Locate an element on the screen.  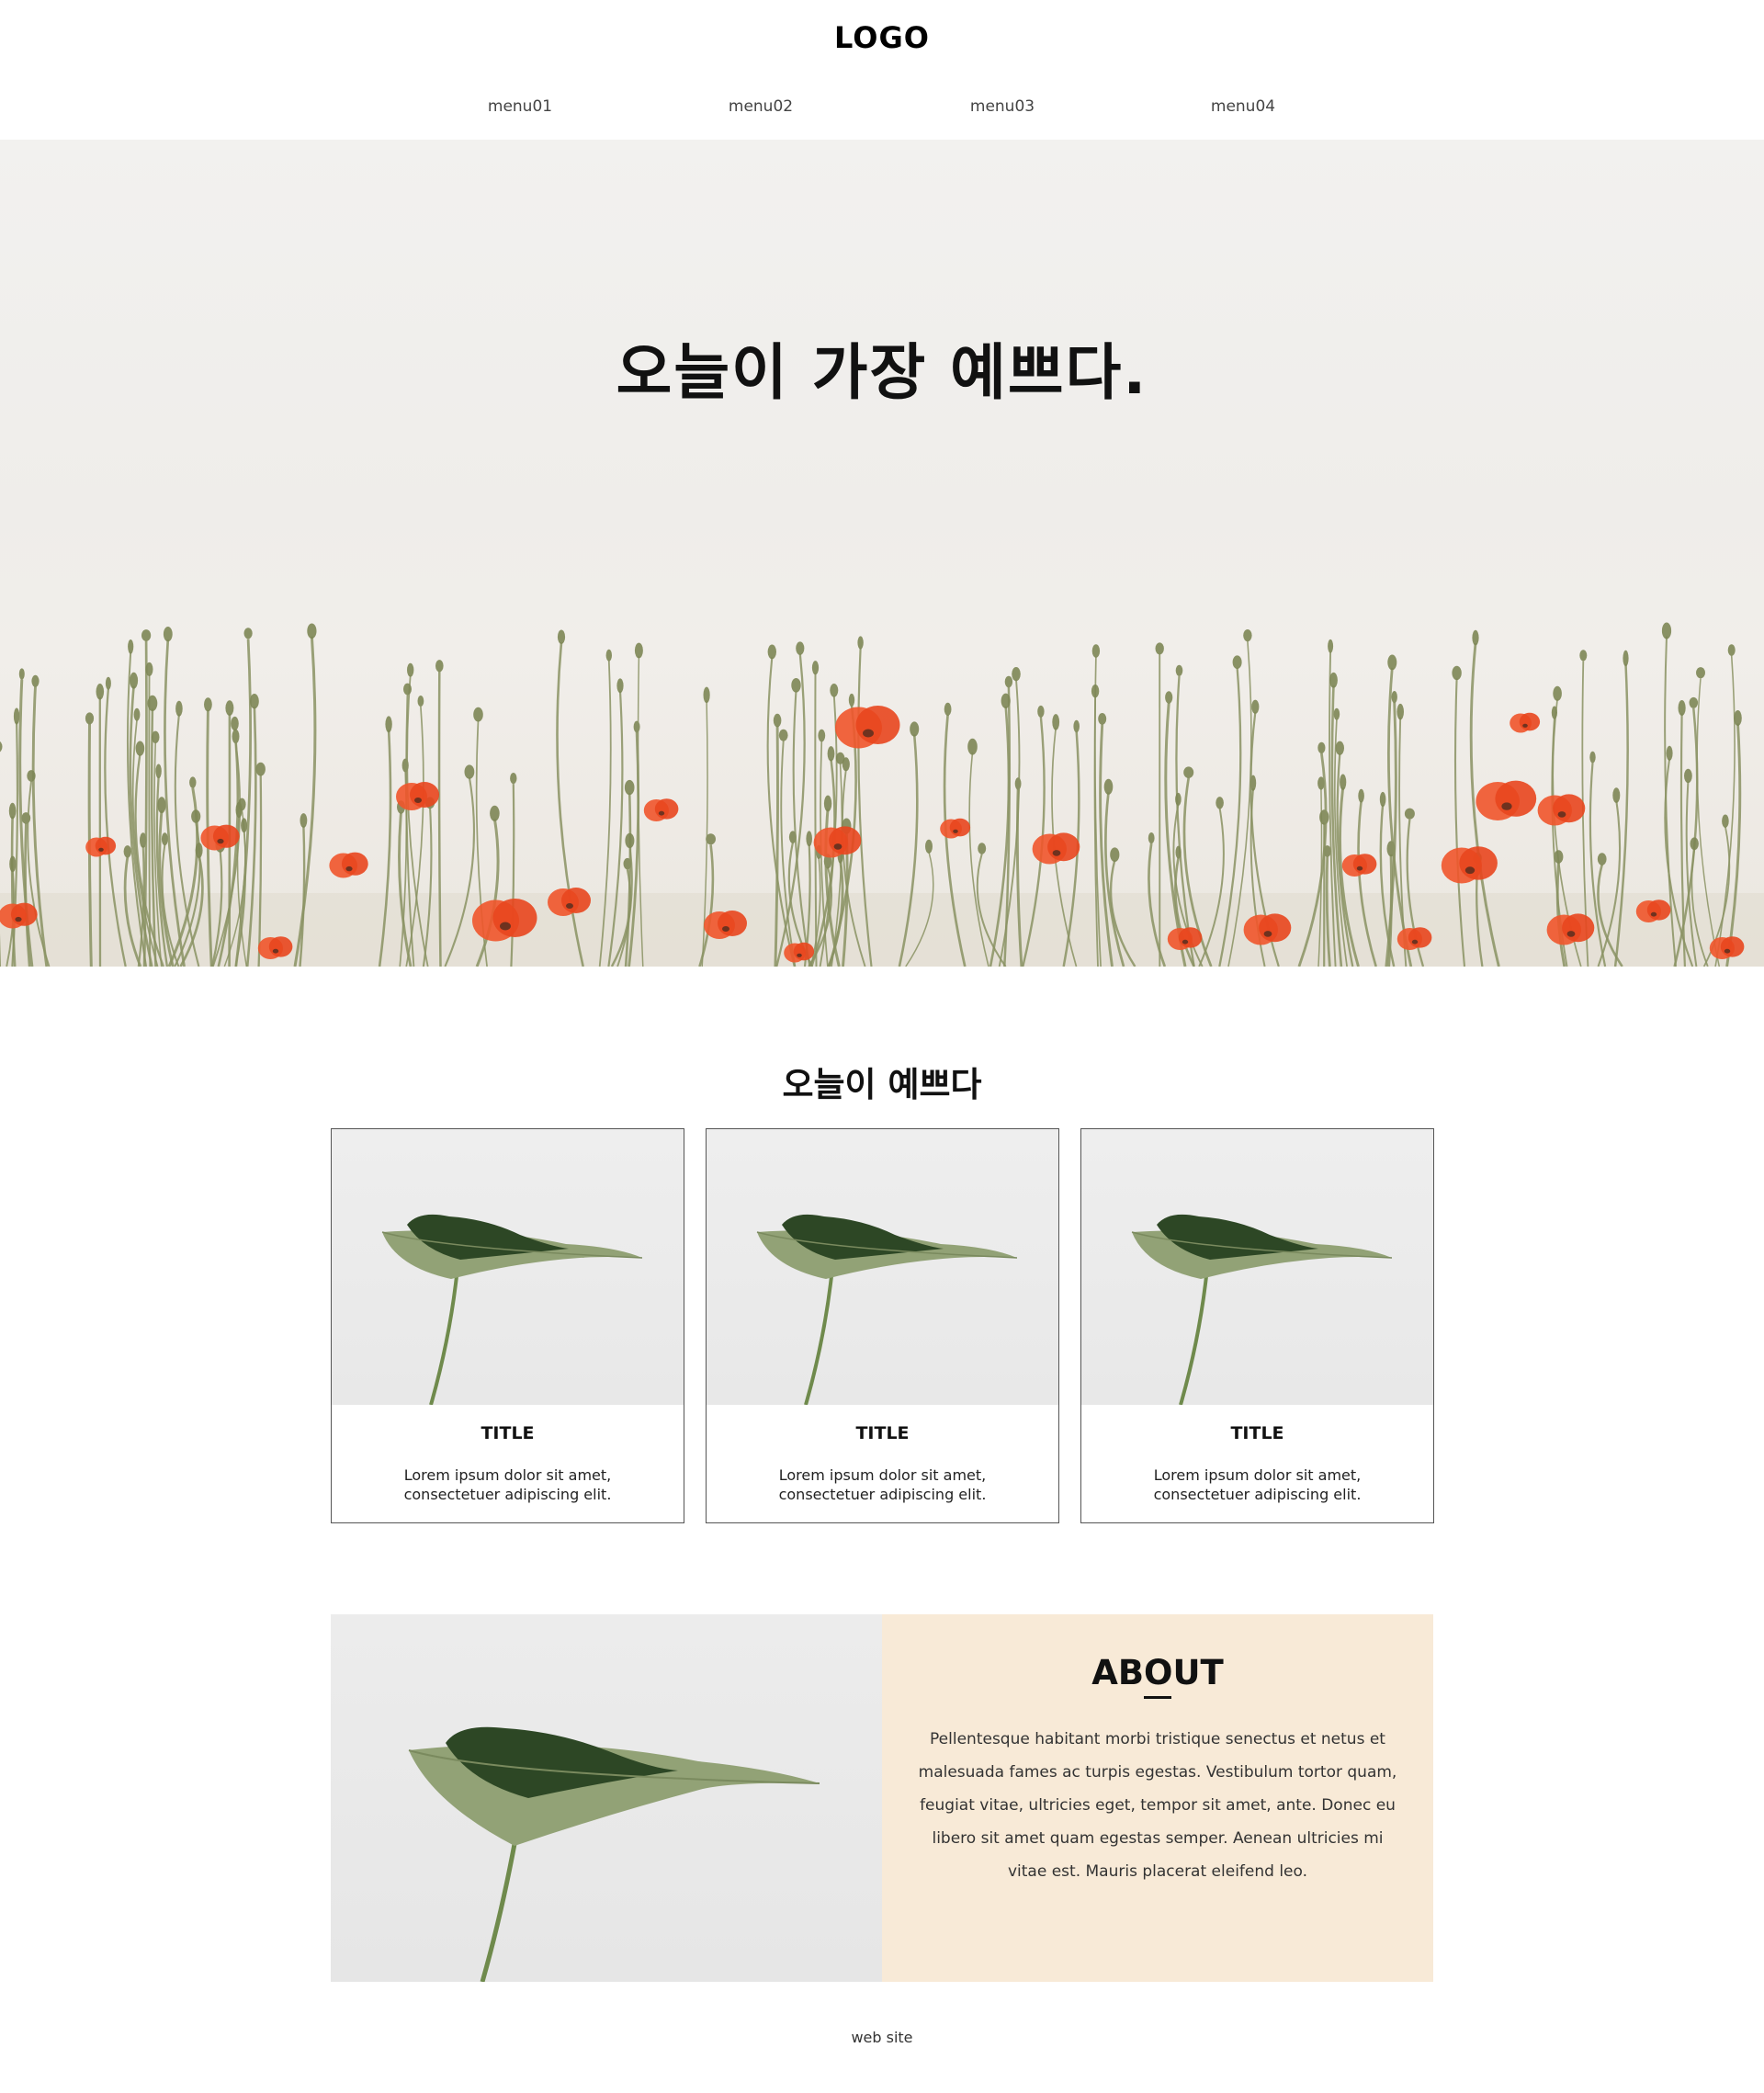
main-nav: menu01 menu02 menu03 menu04 is located at coordinates (882, 110).